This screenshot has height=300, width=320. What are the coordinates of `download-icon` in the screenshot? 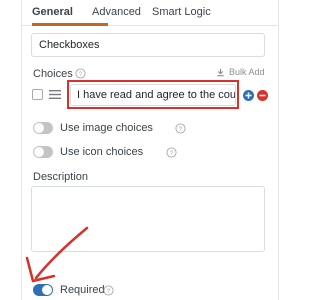 It's located at (220, 72).